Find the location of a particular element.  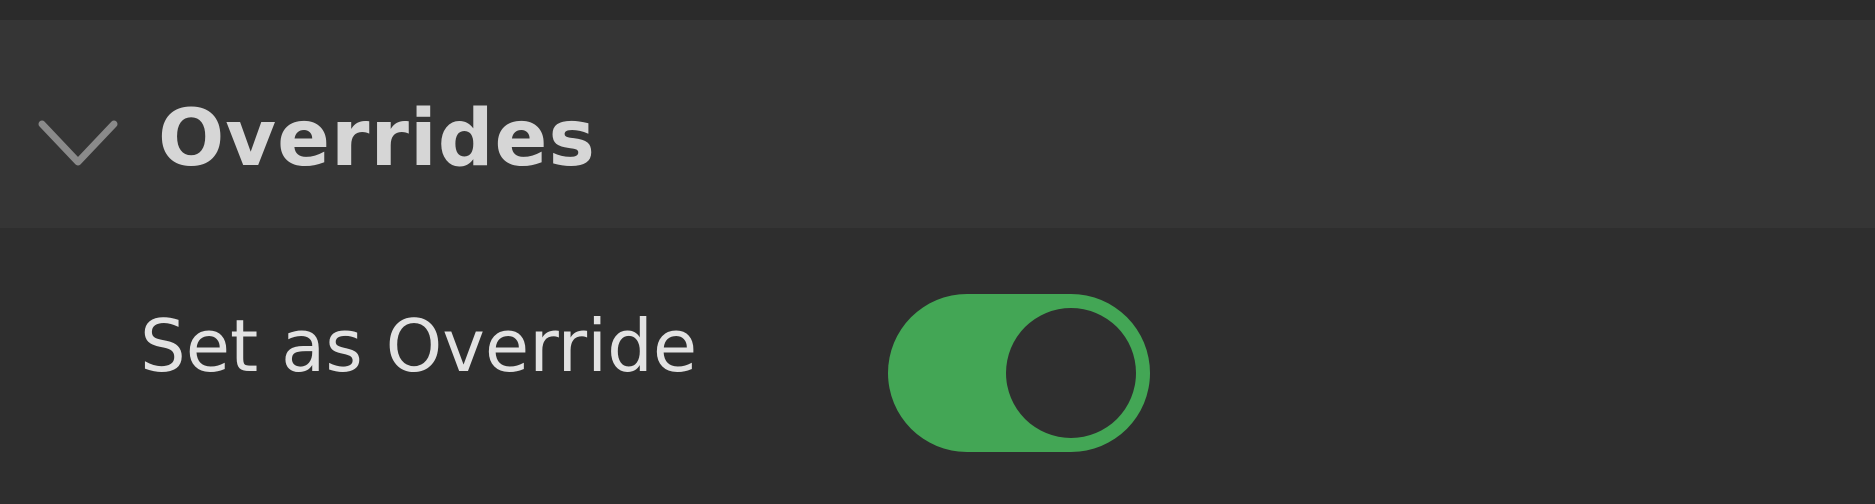

set-as-override-toggle is located at coordinates (1019, 373).